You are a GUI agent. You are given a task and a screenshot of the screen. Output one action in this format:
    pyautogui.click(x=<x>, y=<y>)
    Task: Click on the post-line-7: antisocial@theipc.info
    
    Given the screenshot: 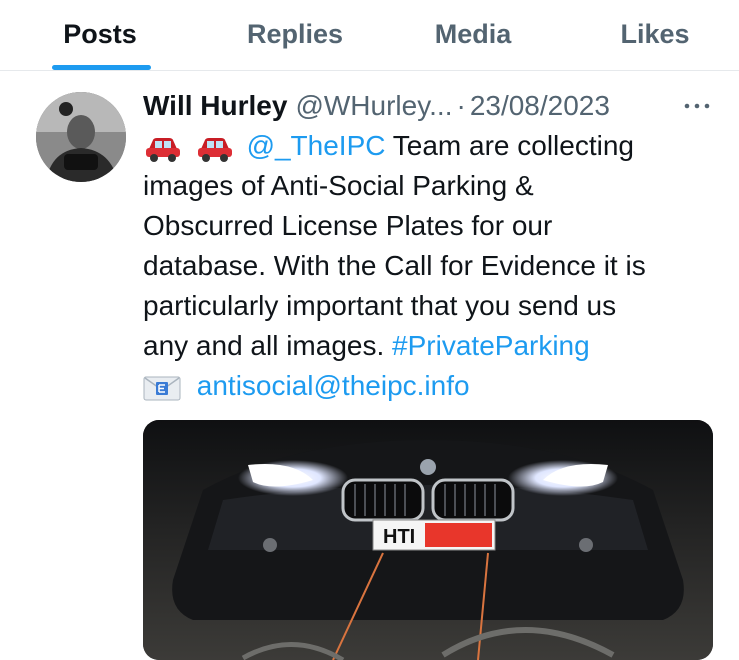 What is the action you would take?
    pyautogui.click(x=433, y=386)
    